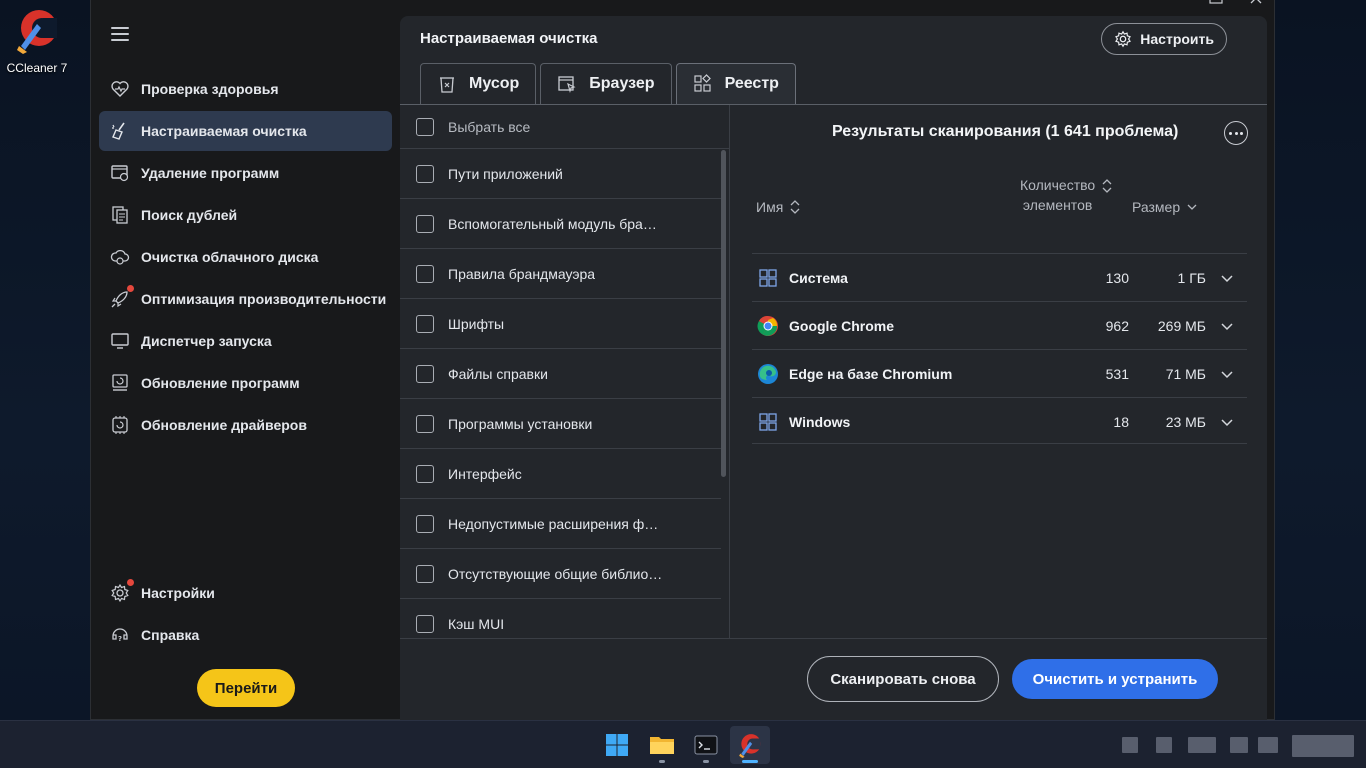  Describe the element at coordinates (1219, 2) in the screenshot. I see `maximize-icon` at that location.